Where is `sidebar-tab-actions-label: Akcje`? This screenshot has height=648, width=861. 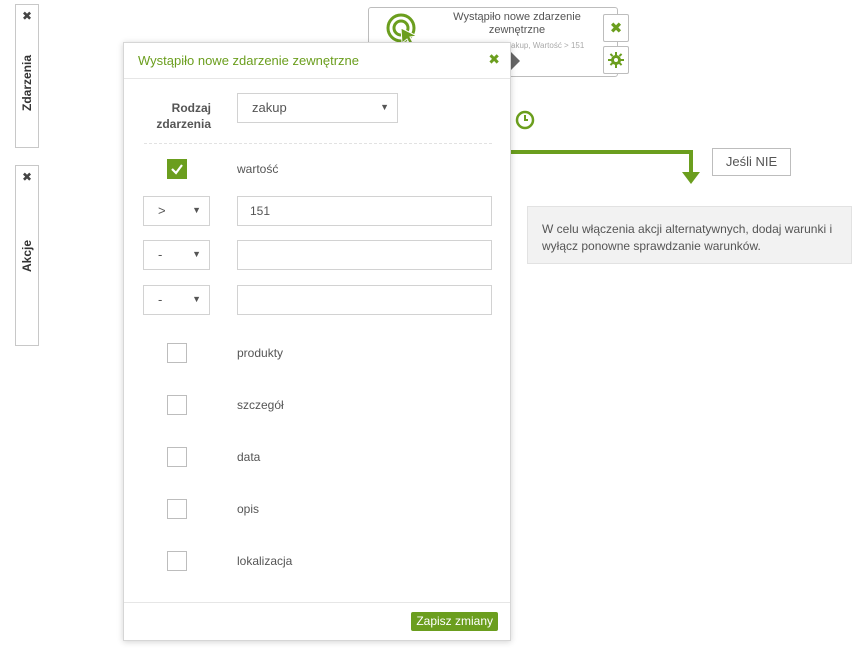 sidebar-tab-actions-label: Akcje is located at coordinates (27, 256).